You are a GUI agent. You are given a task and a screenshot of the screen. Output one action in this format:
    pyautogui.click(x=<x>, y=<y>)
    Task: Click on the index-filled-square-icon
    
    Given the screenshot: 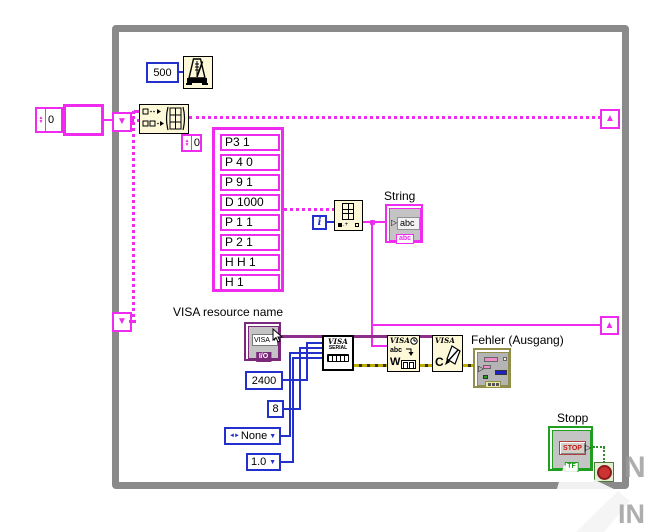 What is the action you would take?
    pyautogui.click(x=340, y=225)
    